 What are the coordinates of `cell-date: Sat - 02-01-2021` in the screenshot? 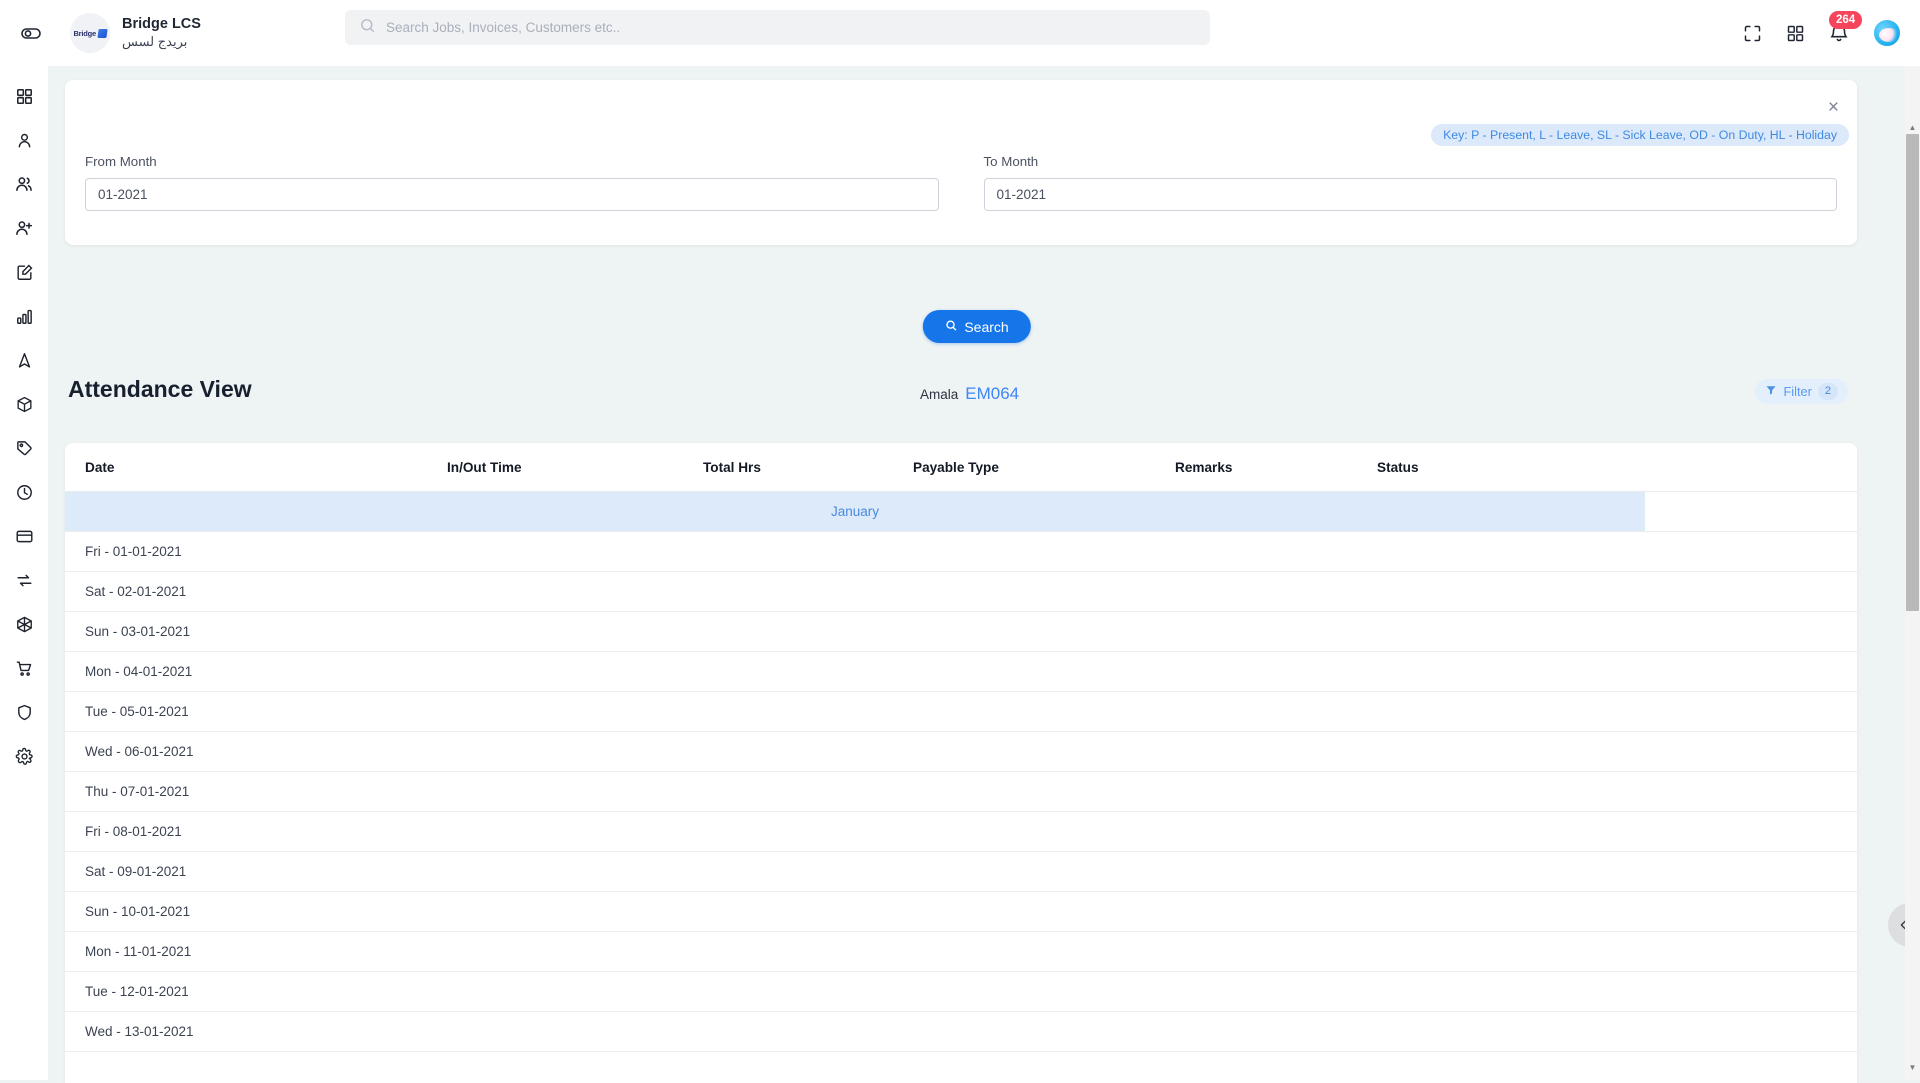 It's located at (256, 591).